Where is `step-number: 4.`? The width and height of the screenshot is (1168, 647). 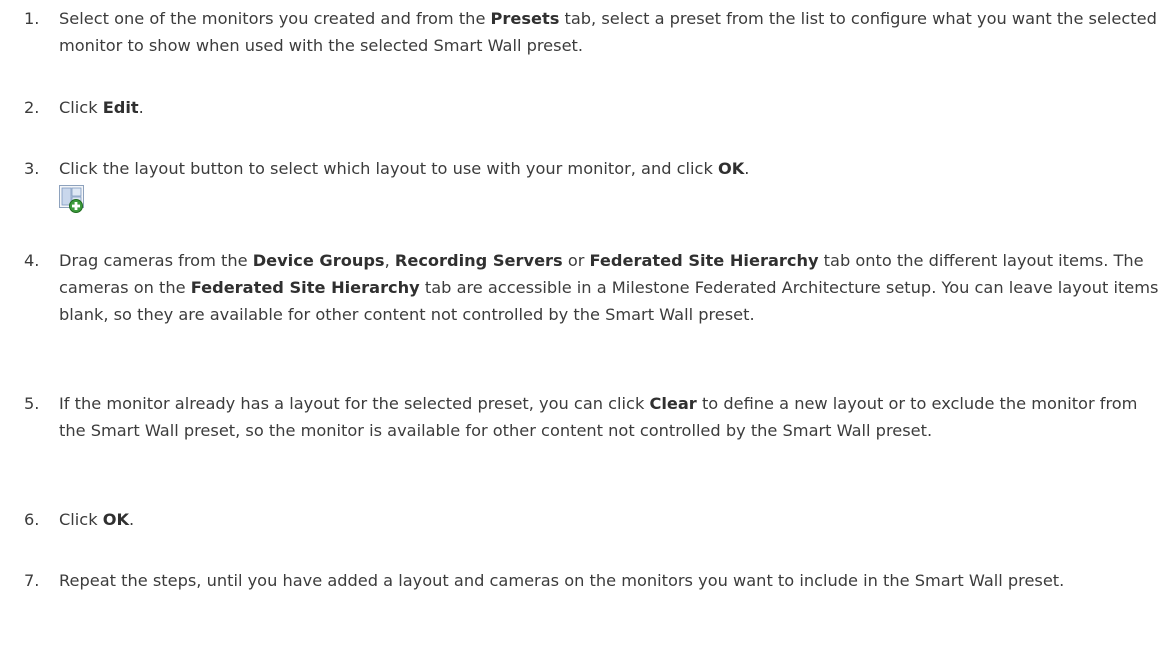
step-number: 4. is located at coordinates (32, 260).